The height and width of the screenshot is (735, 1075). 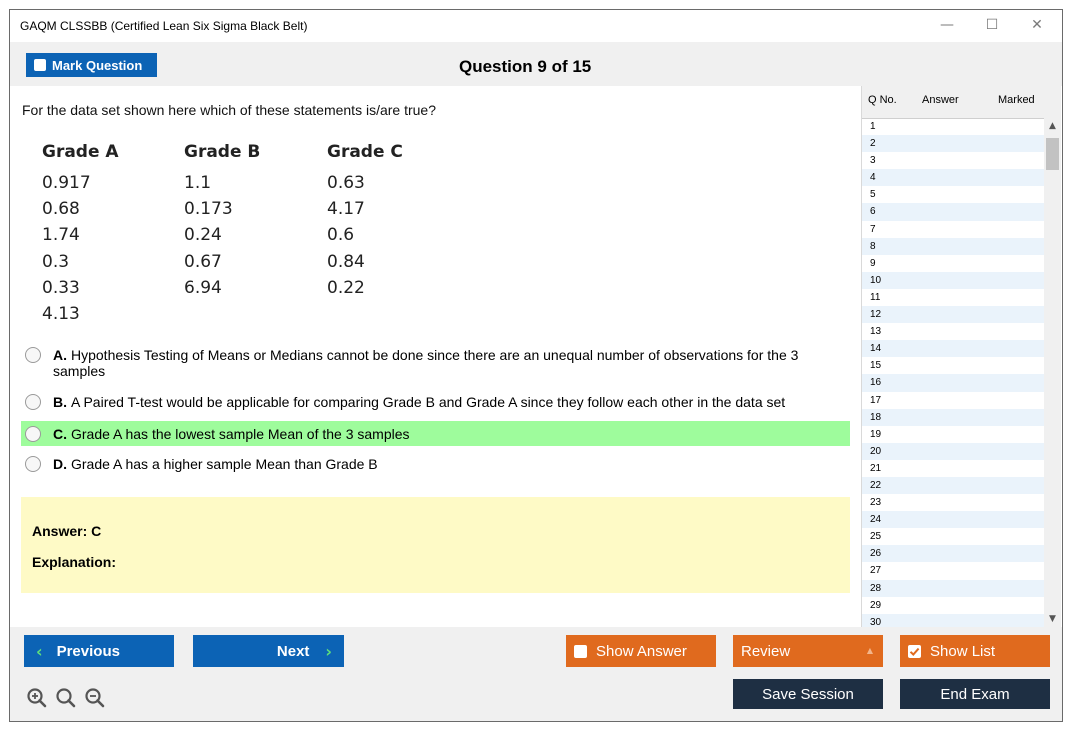 What do you see at coordinates (60, 433) in the screenshot?
I see `option-letter: C.` at bounding box center [60, 433].